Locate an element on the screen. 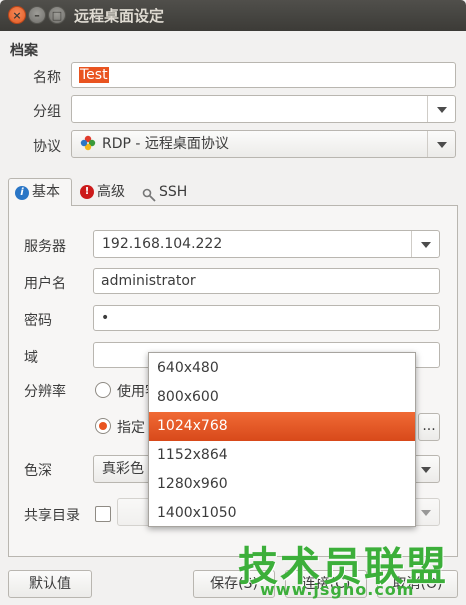  ssh-key-icon is located at coordinates (149, 193).